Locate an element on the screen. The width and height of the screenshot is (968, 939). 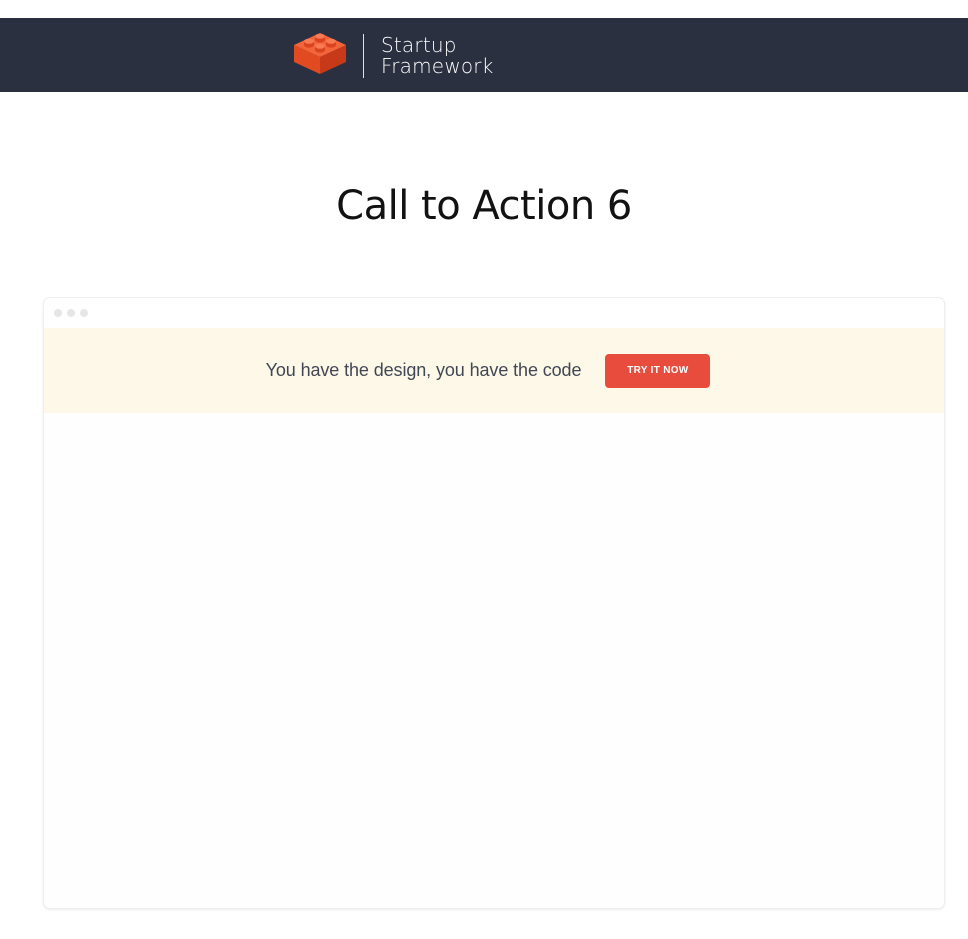
page-title: Call to Action 6 is located at coordinates (484, 206).